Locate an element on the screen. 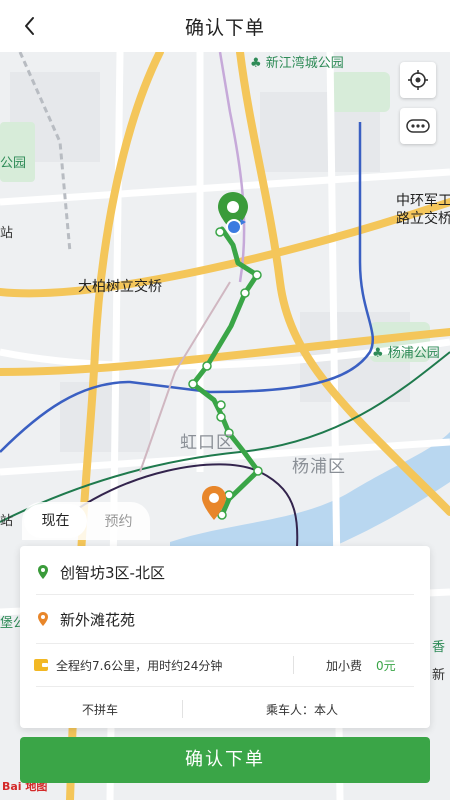 This screenshot has width=450, height=800. map-label-left-edge-1: 站 is located at coordinates (7, 233).